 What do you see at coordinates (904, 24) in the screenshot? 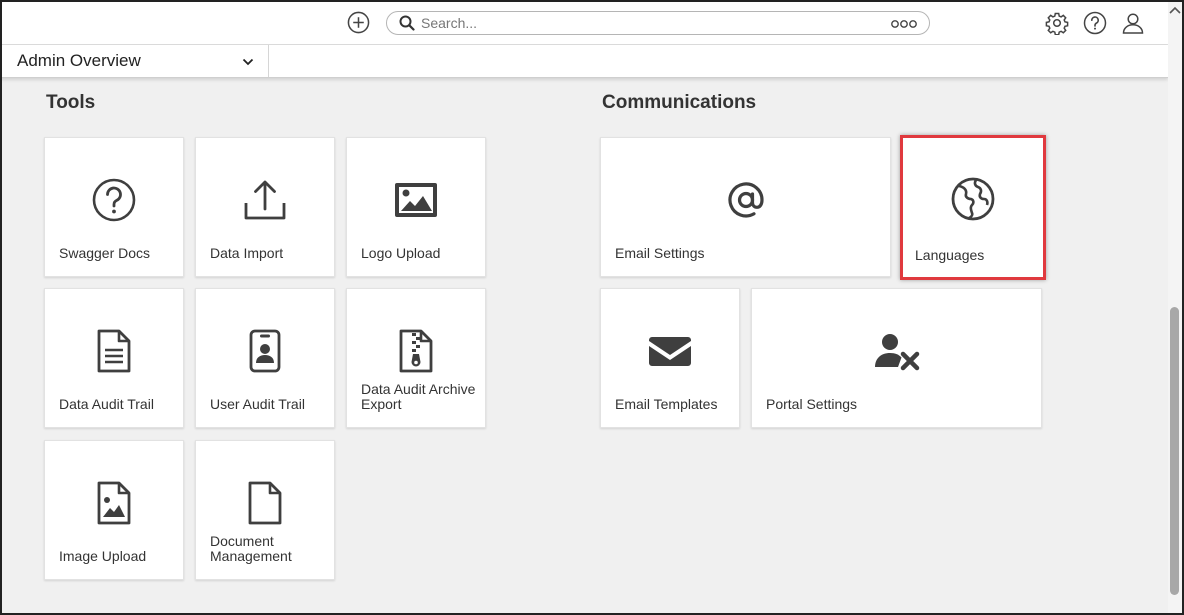
I see `more-icon` at bounding box center [904, 24].